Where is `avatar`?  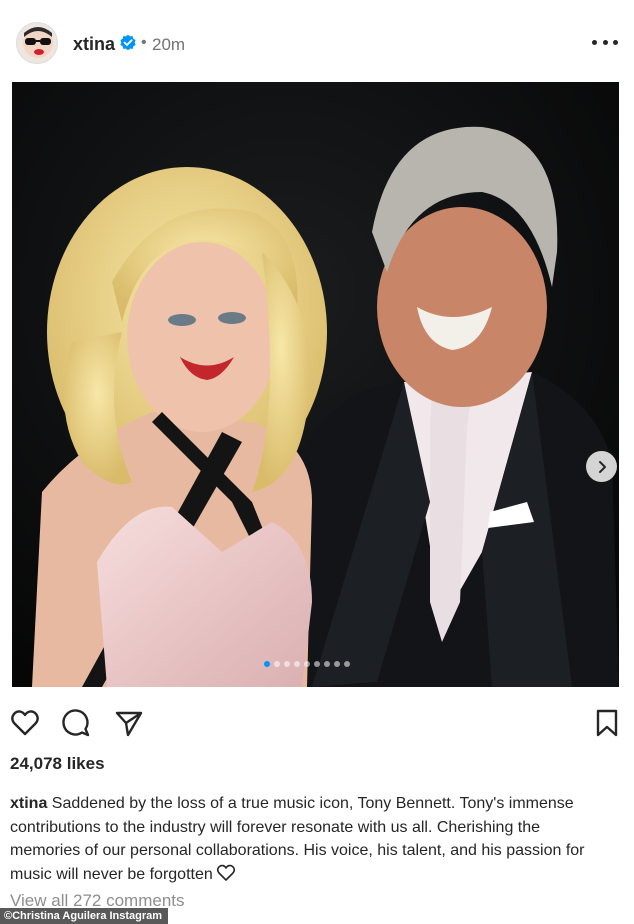
avatar is located at coordinates (37, 43).